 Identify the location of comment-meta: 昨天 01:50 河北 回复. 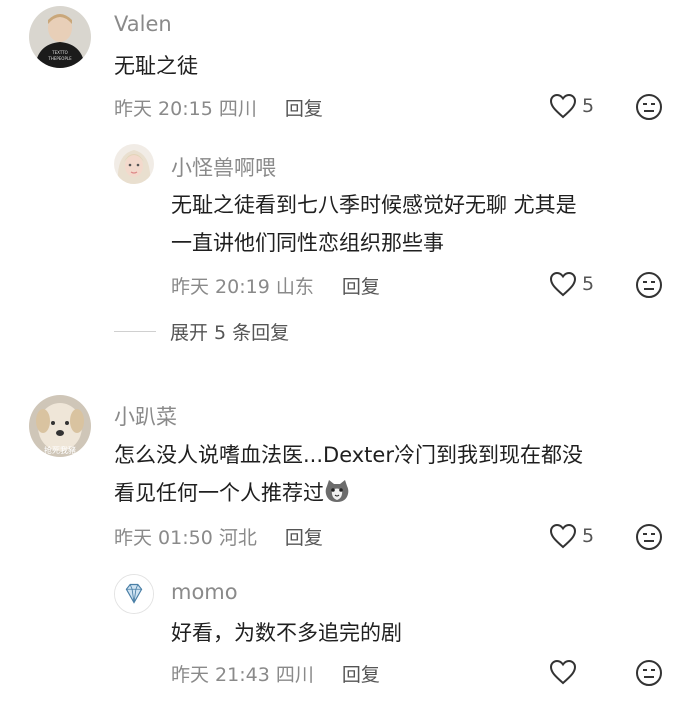
(218, 536).